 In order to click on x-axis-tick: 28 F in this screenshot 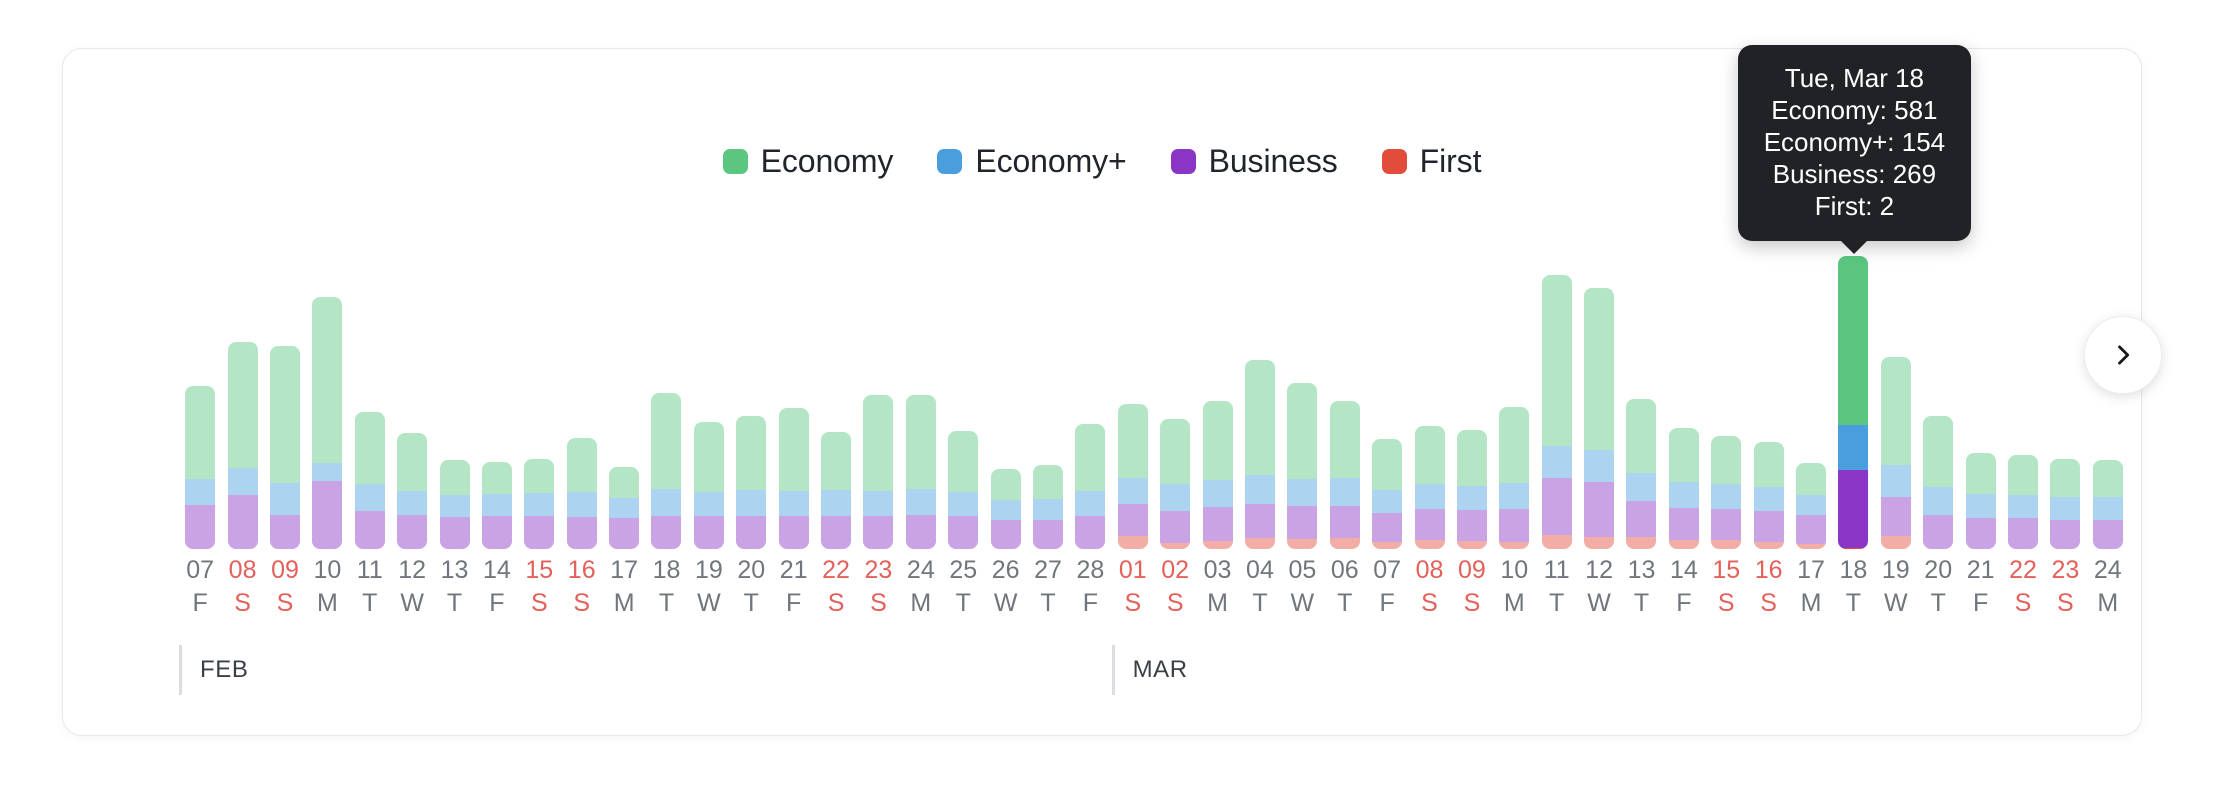, I will do `click(1090, 595)`.